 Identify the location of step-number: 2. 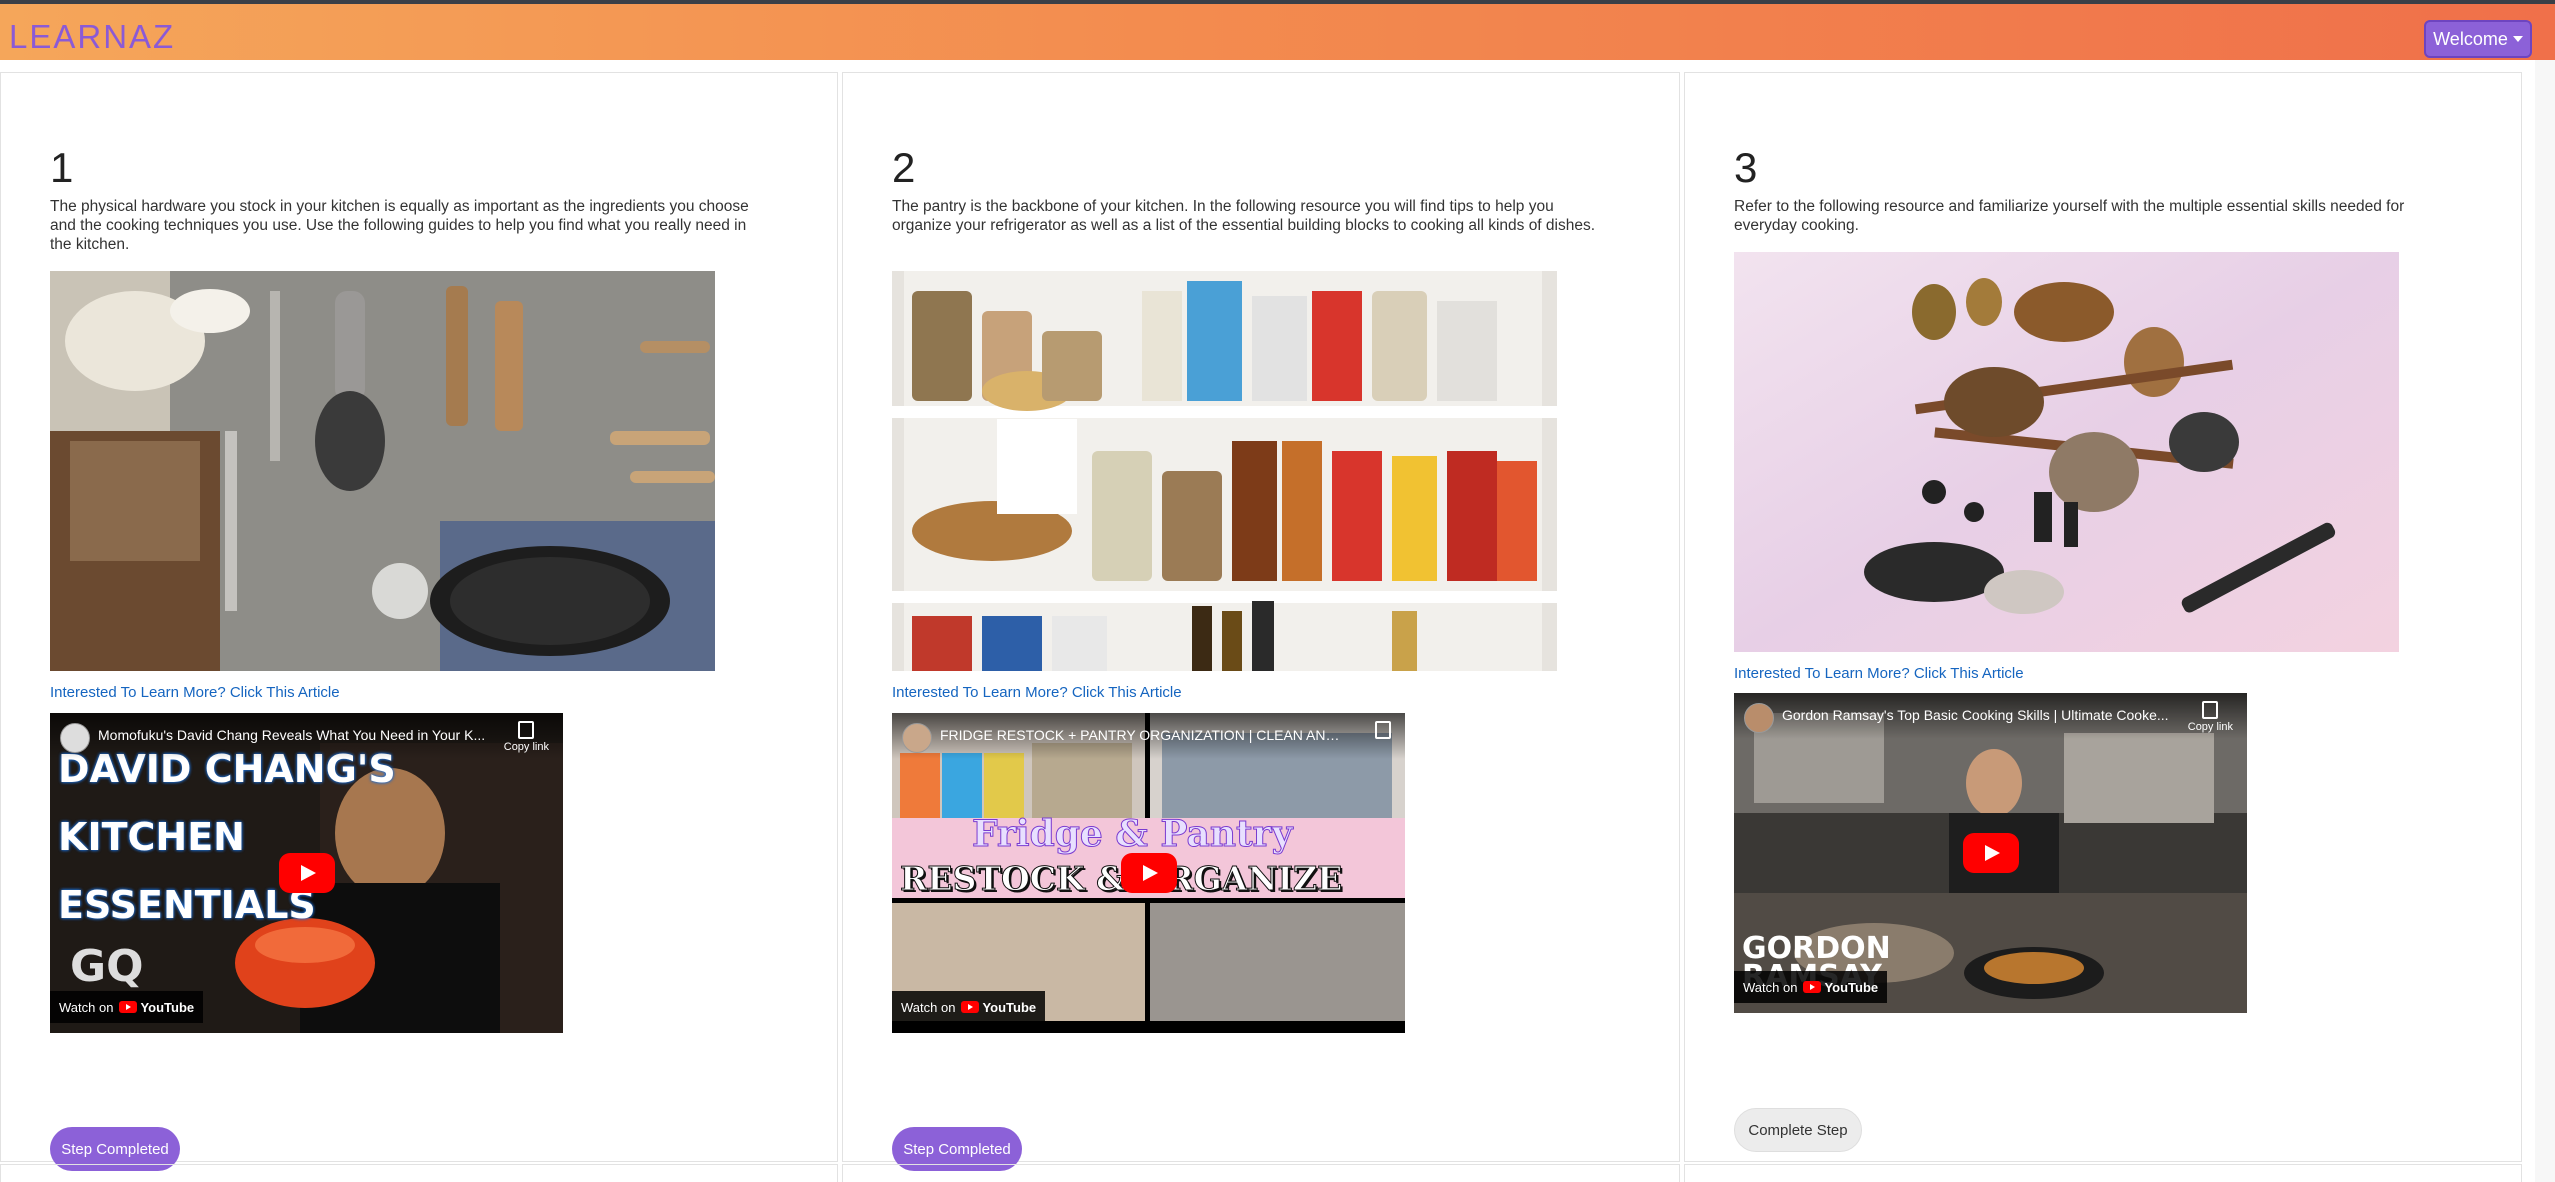
(904, 167).